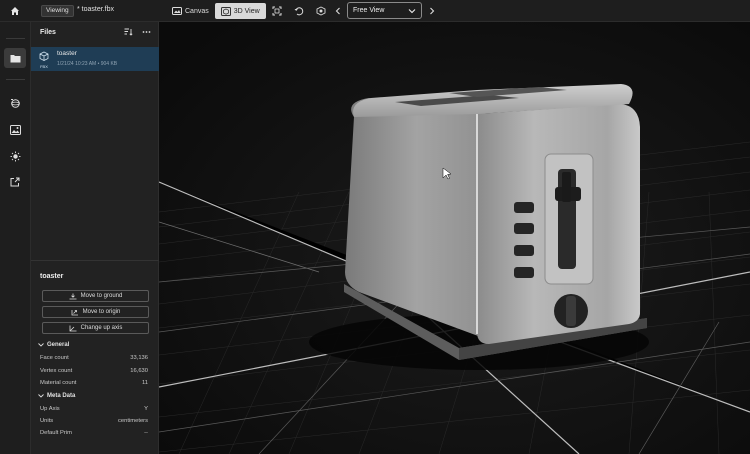  What do you see at coordinates (144, 383) in the screenshot?
I see `property-value: 11` at bounding box center [144, 383].